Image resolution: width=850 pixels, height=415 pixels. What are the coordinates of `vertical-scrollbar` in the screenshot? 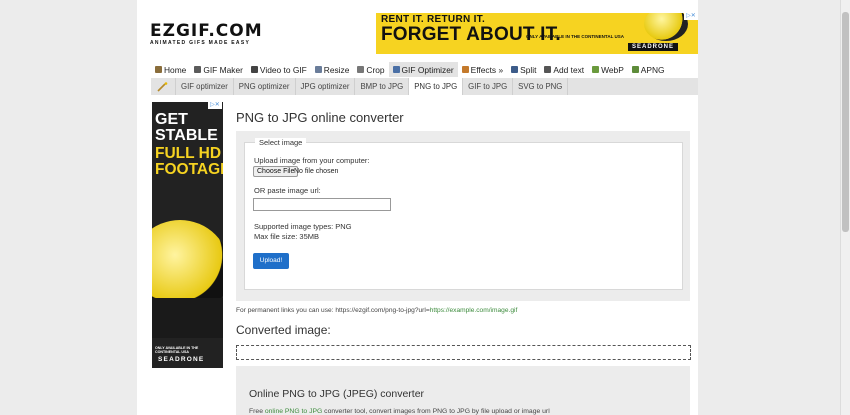 It's located at (845, 207).